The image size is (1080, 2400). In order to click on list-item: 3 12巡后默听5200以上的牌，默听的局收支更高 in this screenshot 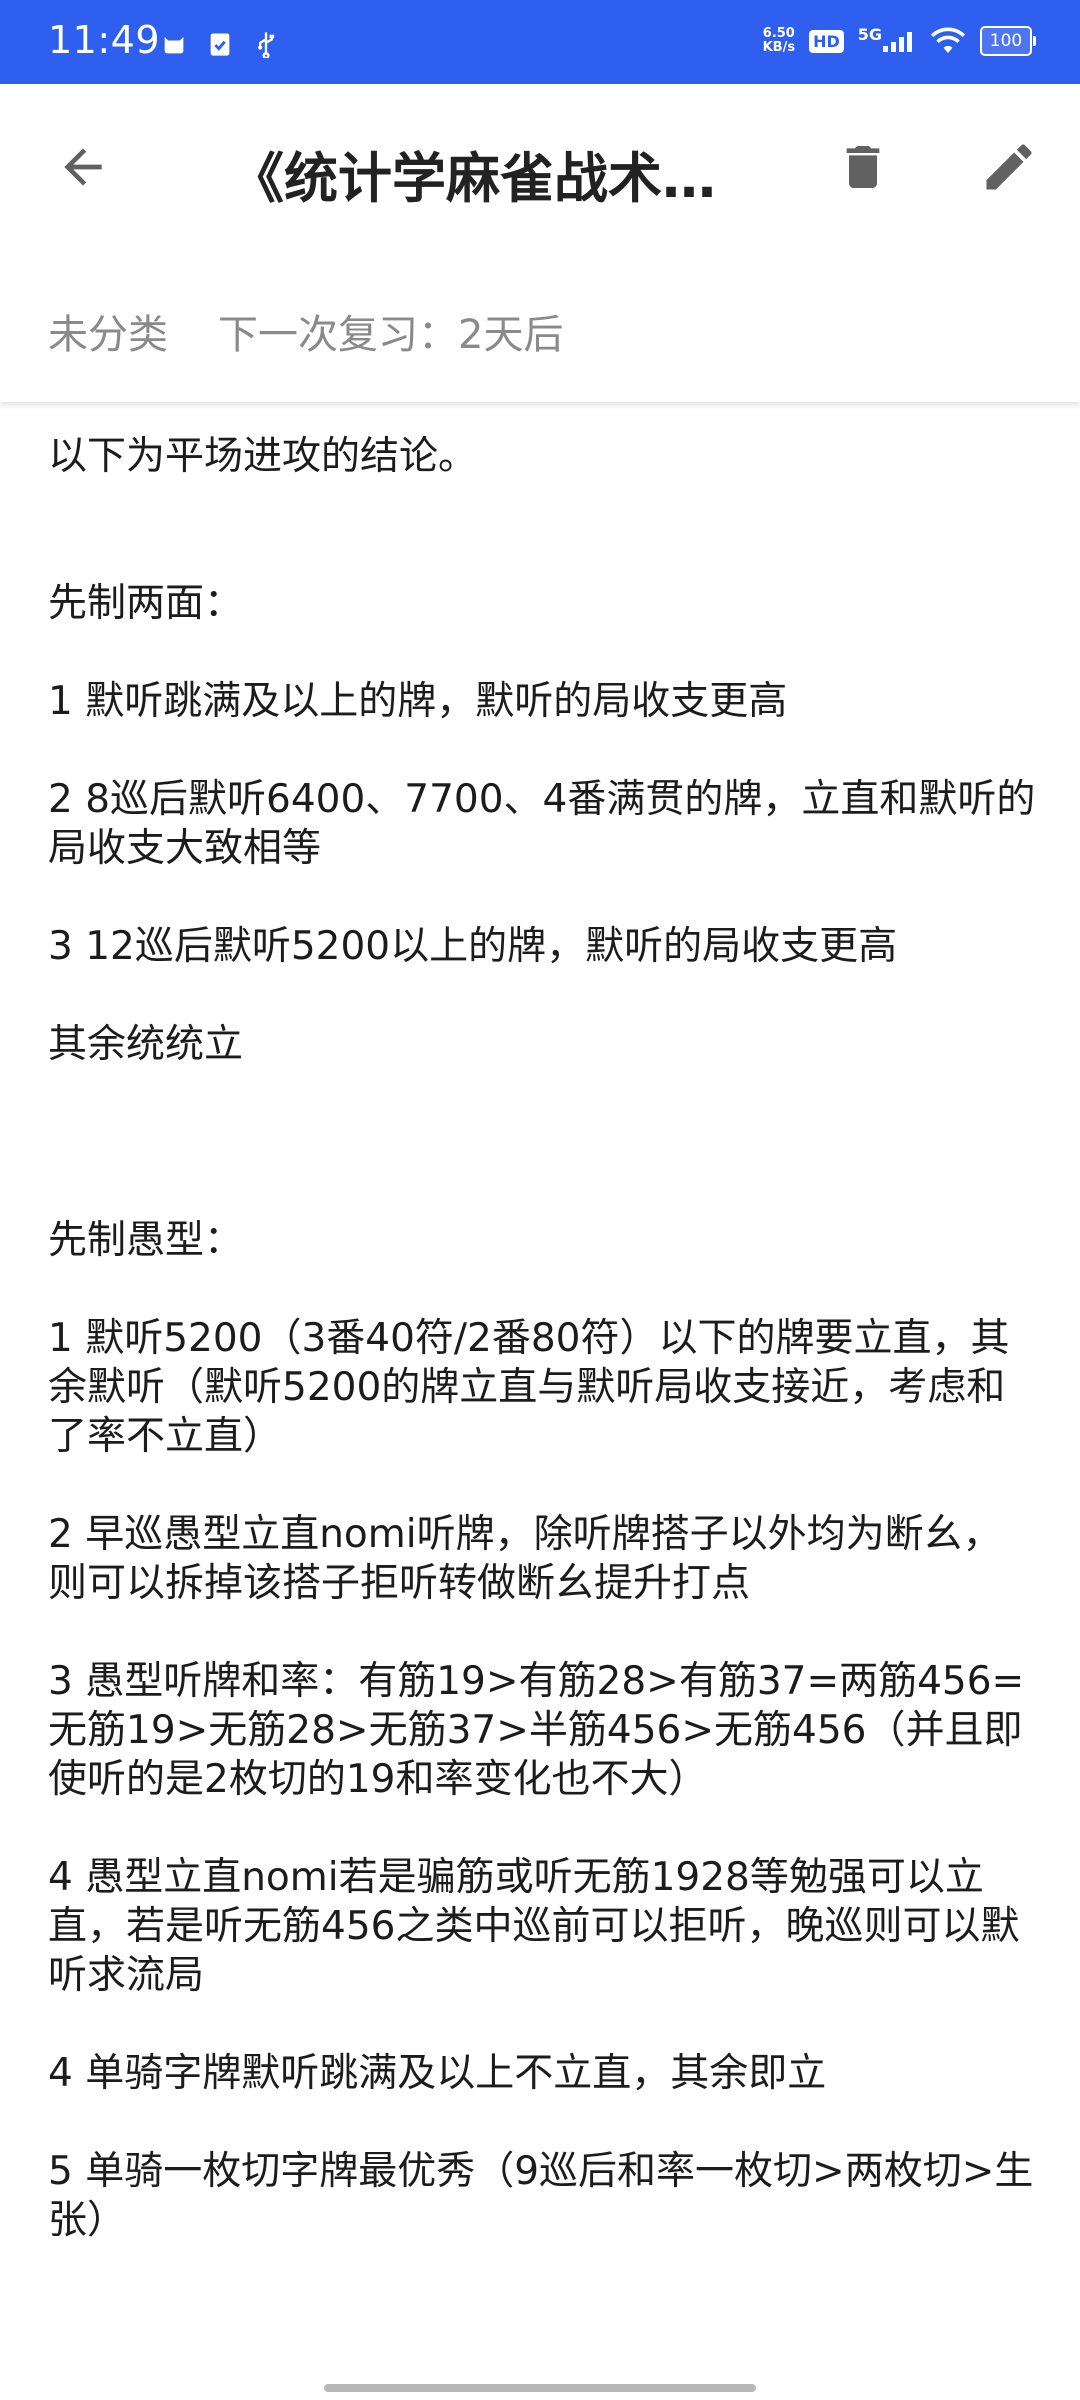, I will do `click(473, 946)`.